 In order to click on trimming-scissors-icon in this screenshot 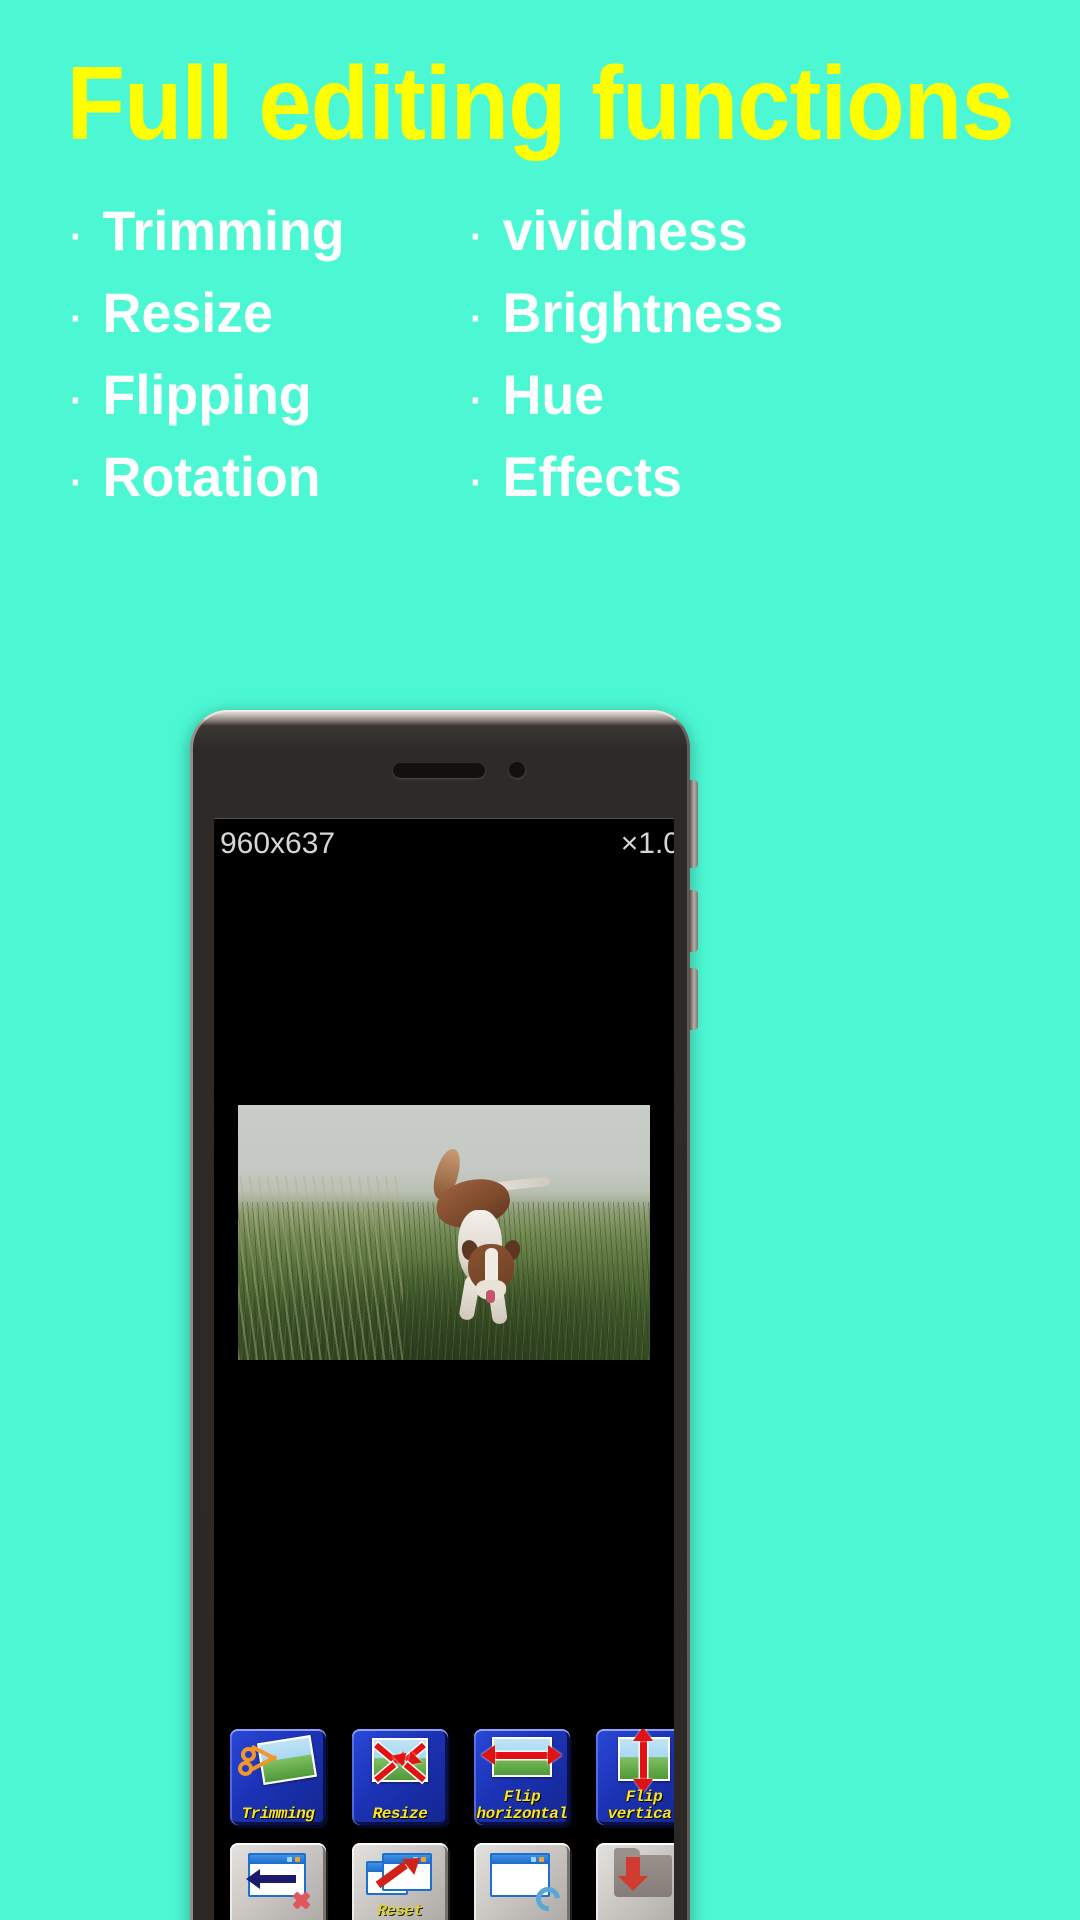, I will do `click(278, 1764)`.